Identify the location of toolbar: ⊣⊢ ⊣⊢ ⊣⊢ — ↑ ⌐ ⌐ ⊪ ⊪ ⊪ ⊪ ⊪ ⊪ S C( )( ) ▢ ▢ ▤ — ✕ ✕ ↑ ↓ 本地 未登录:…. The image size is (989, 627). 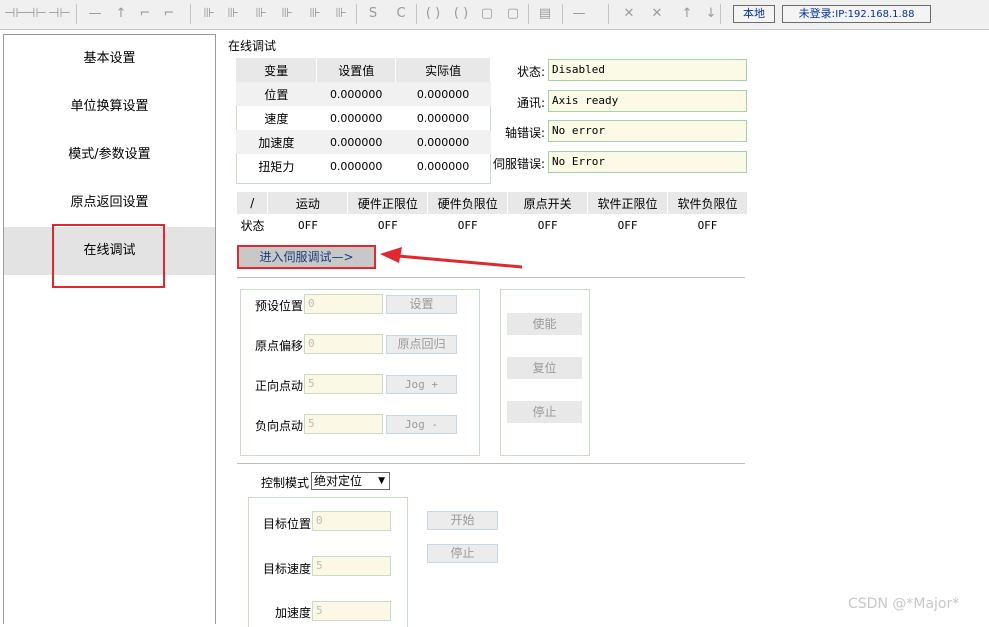
(494, 15).